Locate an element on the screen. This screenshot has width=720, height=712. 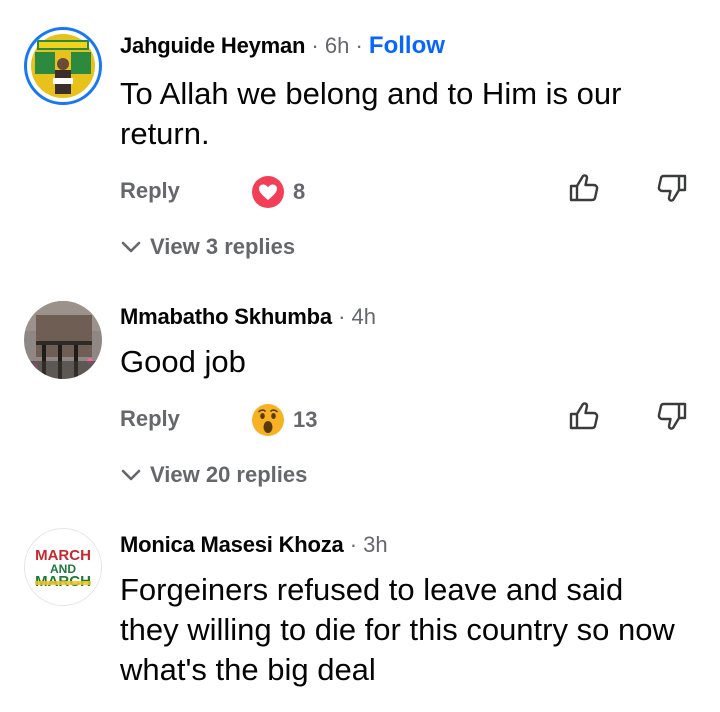
comment-header: Monica Masesi Khoza · 3h is located at coordinates (254, 545).